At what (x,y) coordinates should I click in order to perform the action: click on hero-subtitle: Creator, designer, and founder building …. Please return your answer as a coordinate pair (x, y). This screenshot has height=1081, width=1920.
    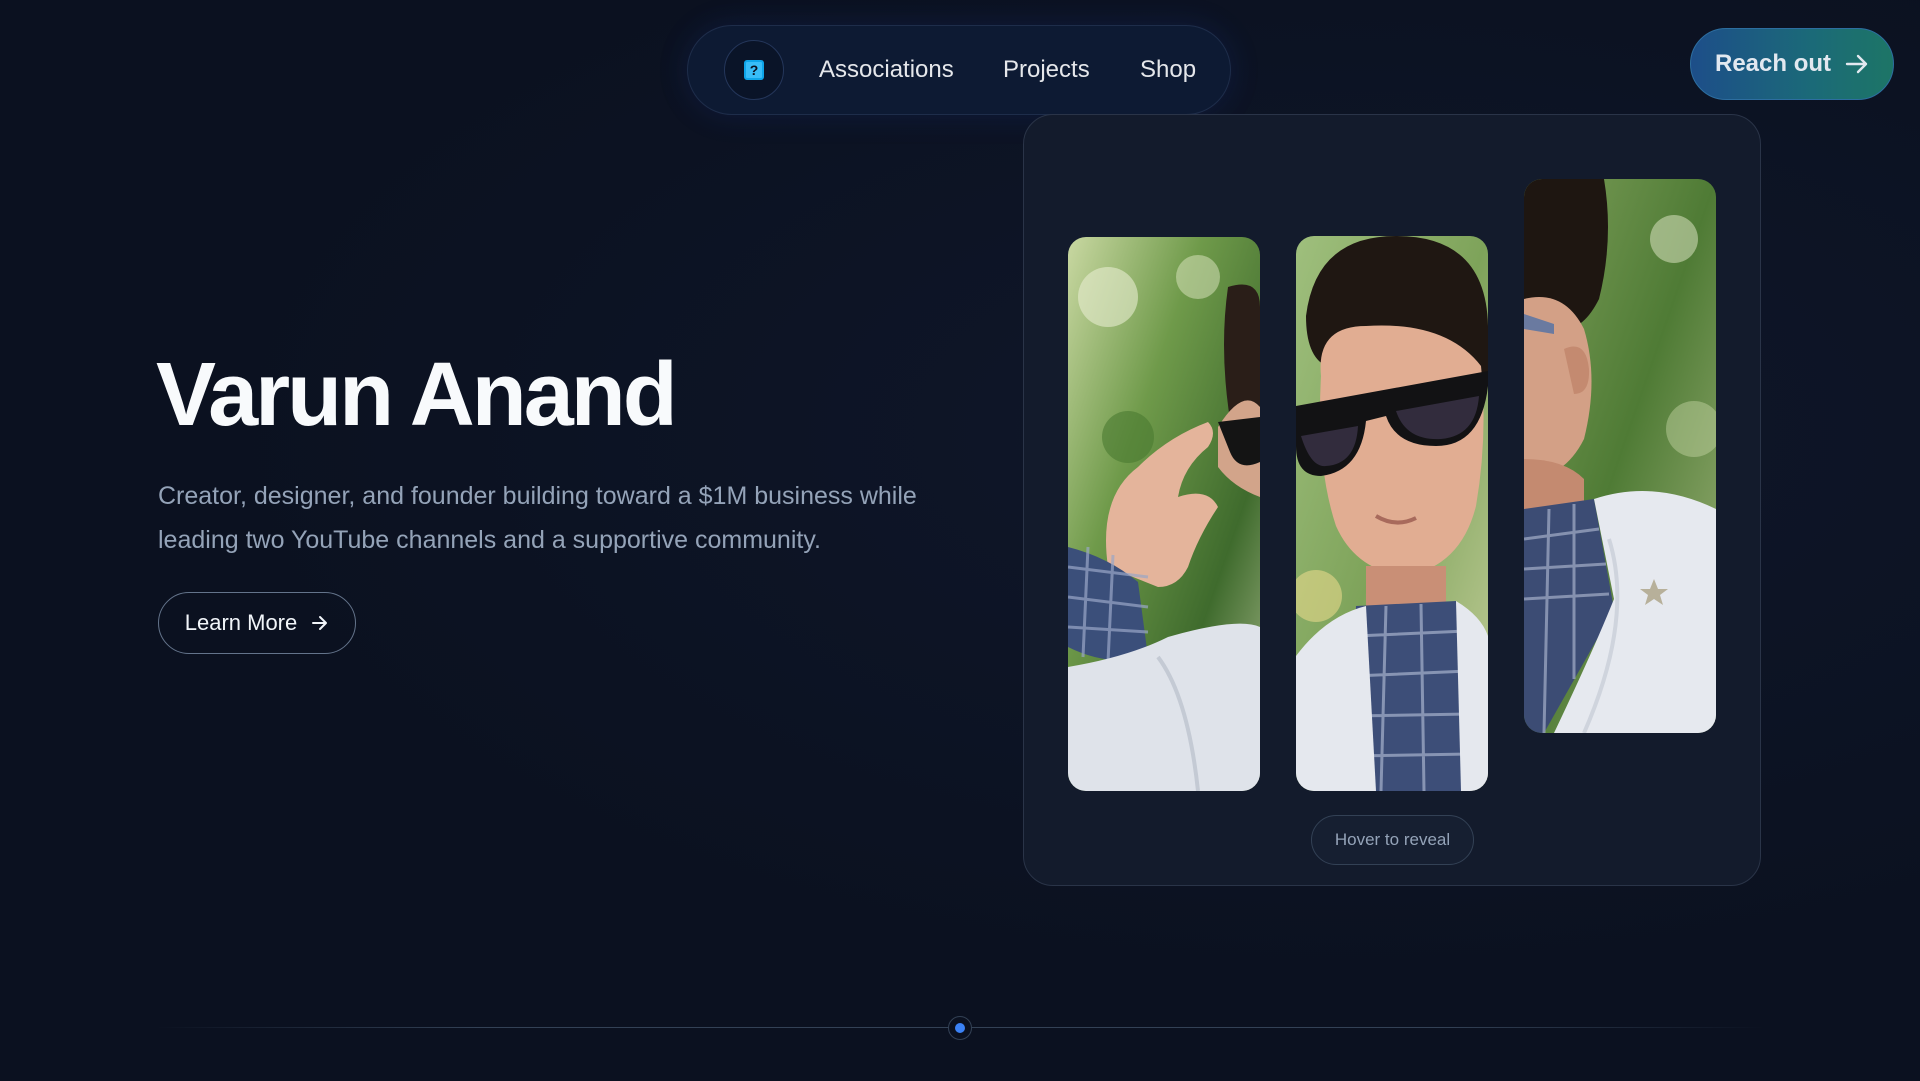
    Looking at the image, I should click on (537, 518).